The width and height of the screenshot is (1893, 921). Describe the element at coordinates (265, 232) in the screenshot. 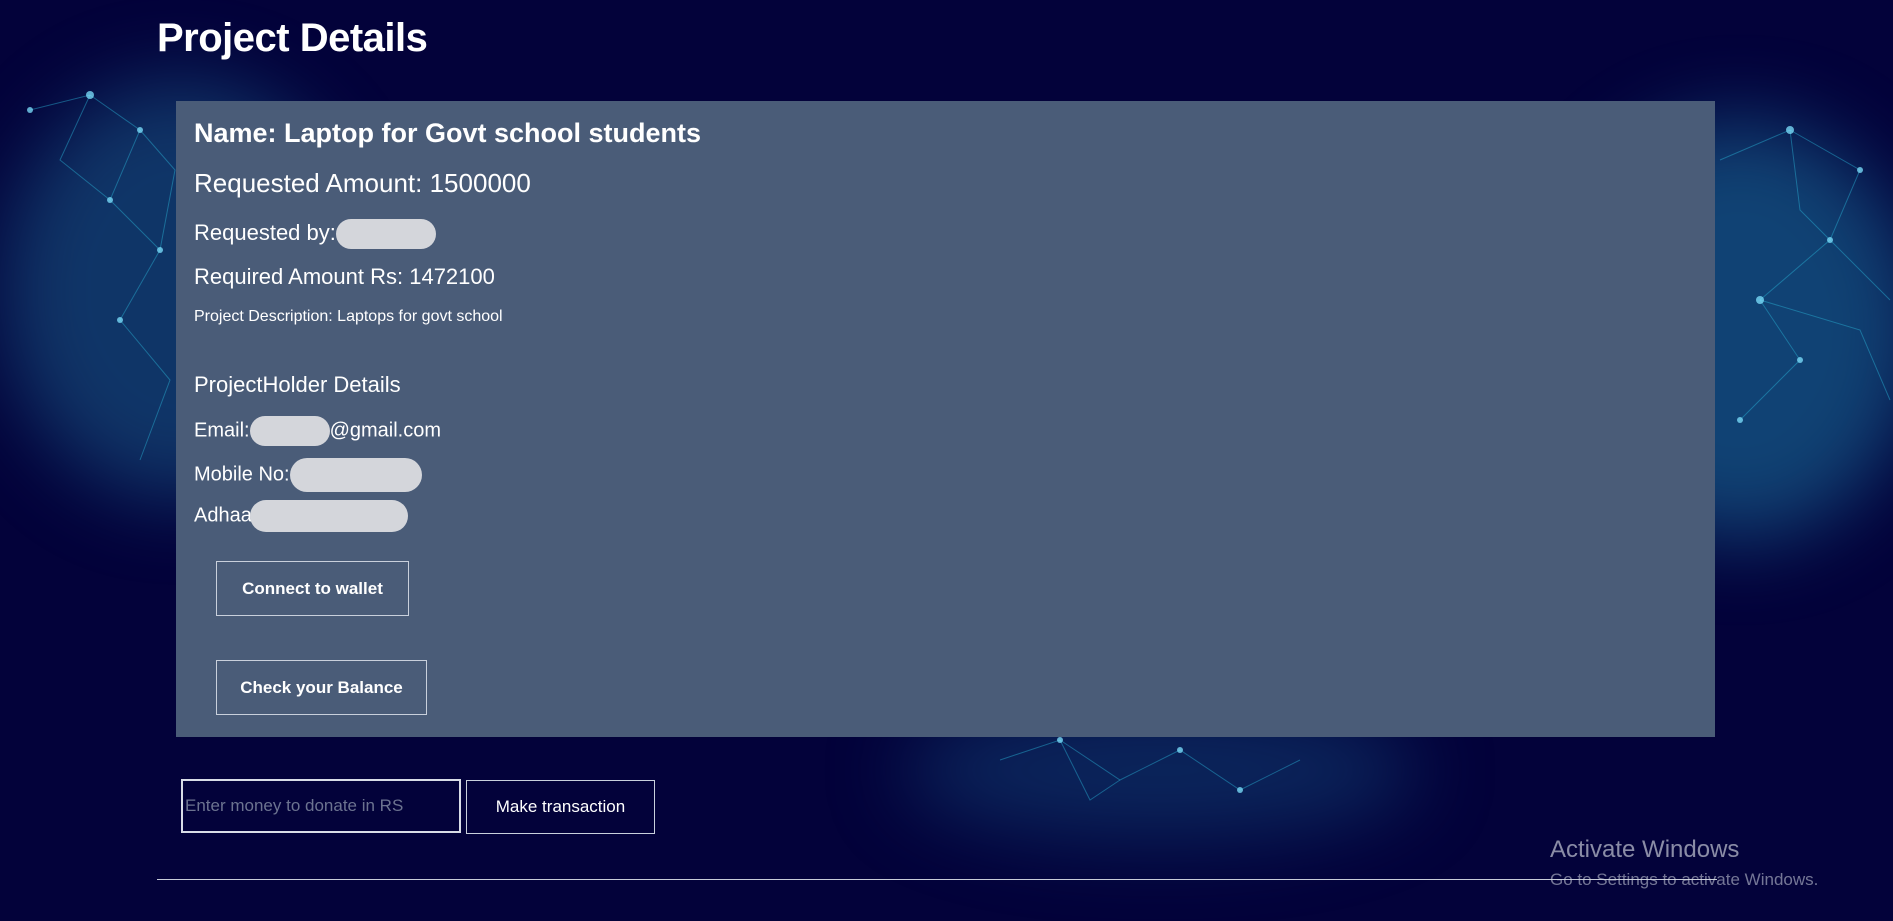

I see `requested-by-label: Requested by:` at that location.